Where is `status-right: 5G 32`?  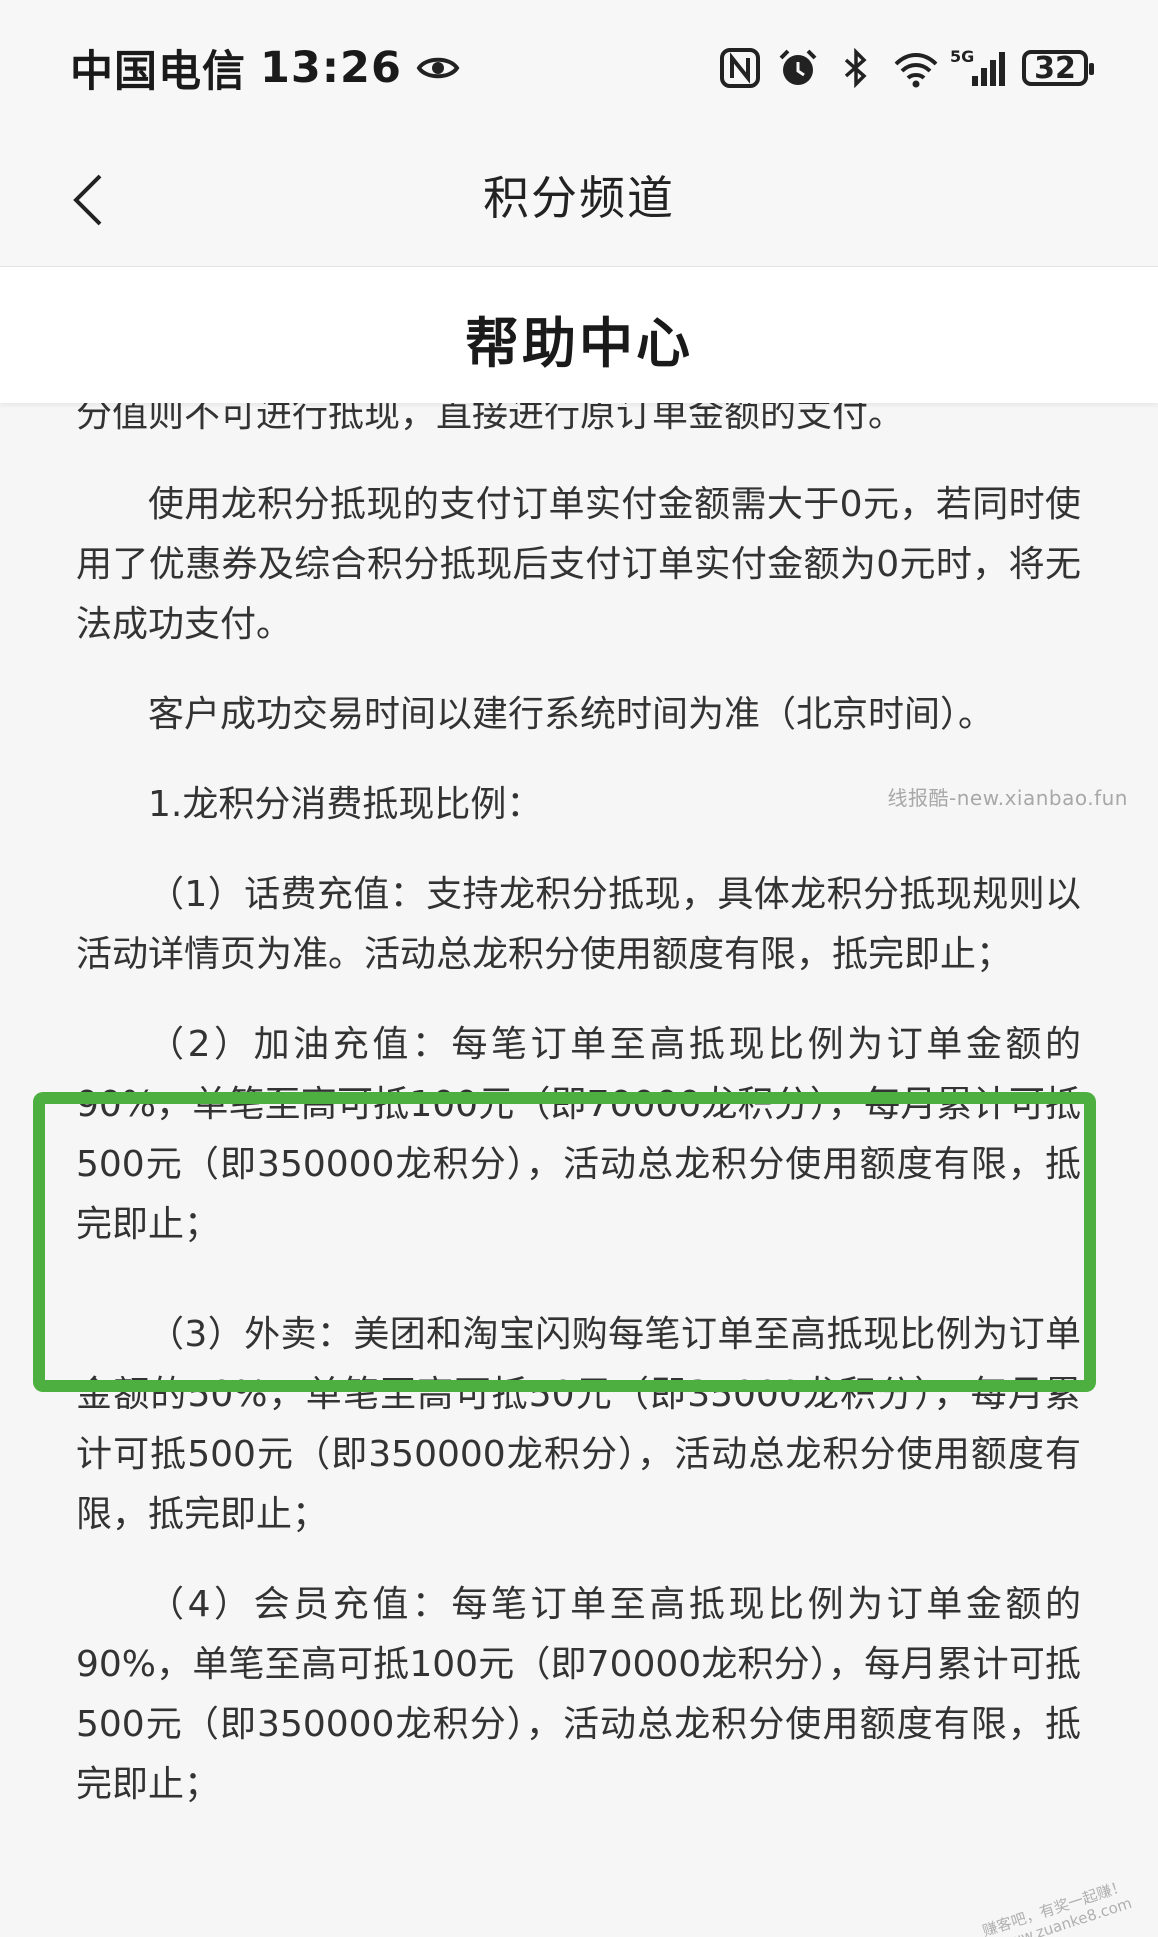 status-right: 5G 32 is located at coordinates (906, 68).